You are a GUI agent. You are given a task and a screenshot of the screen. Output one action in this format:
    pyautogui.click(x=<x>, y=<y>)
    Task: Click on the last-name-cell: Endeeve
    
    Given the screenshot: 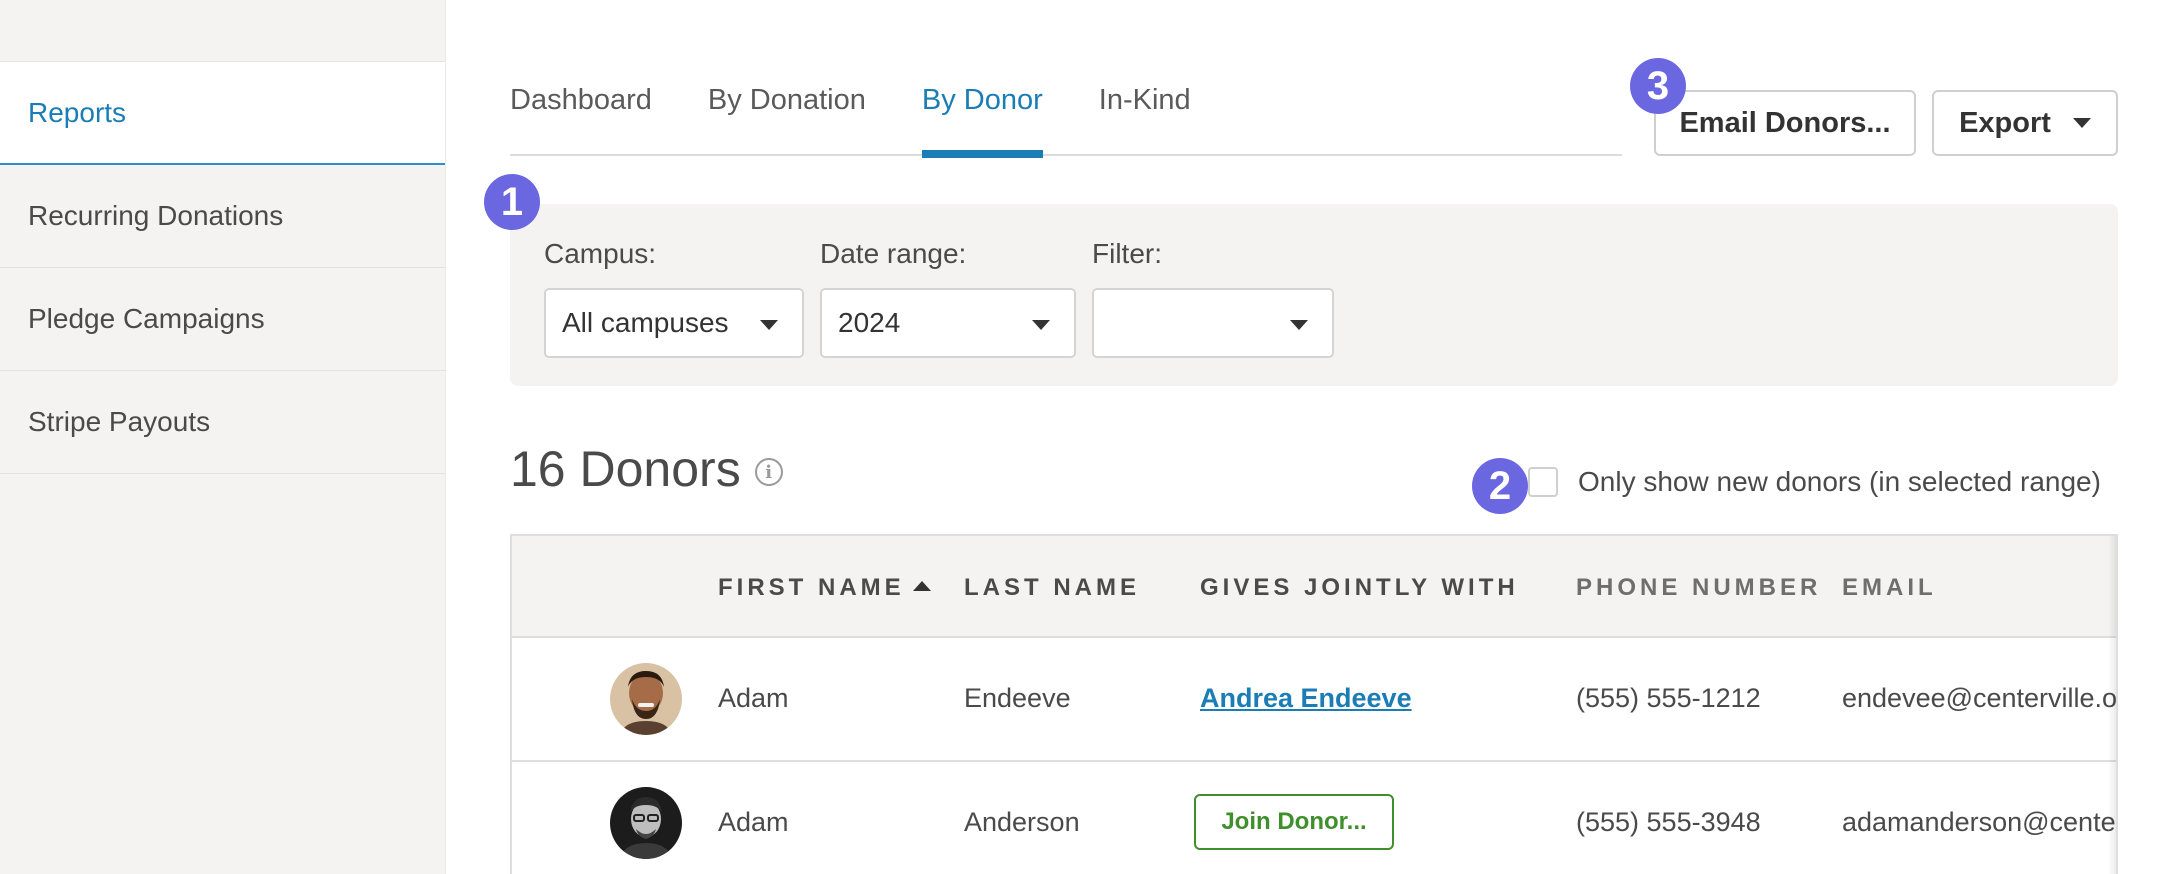 What is the action you would take?
    pyautogui.click(x=1017, y=698)
    